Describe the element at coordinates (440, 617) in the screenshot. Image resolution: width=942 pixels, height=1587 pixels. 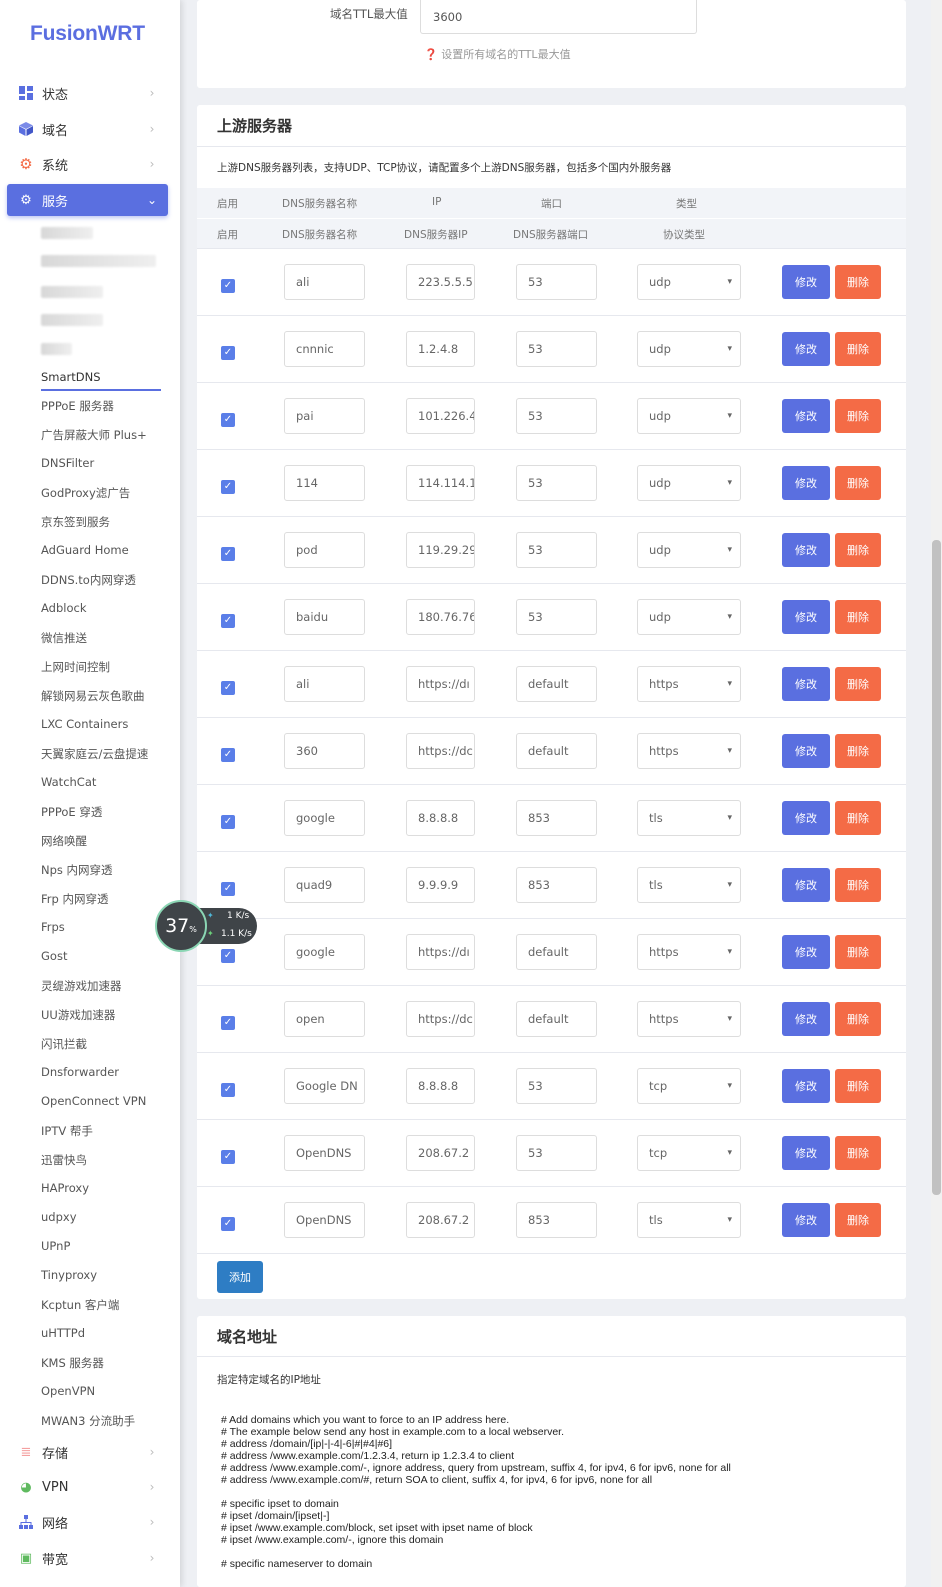
I see `server-ip-input: 180.76.76` at that location.